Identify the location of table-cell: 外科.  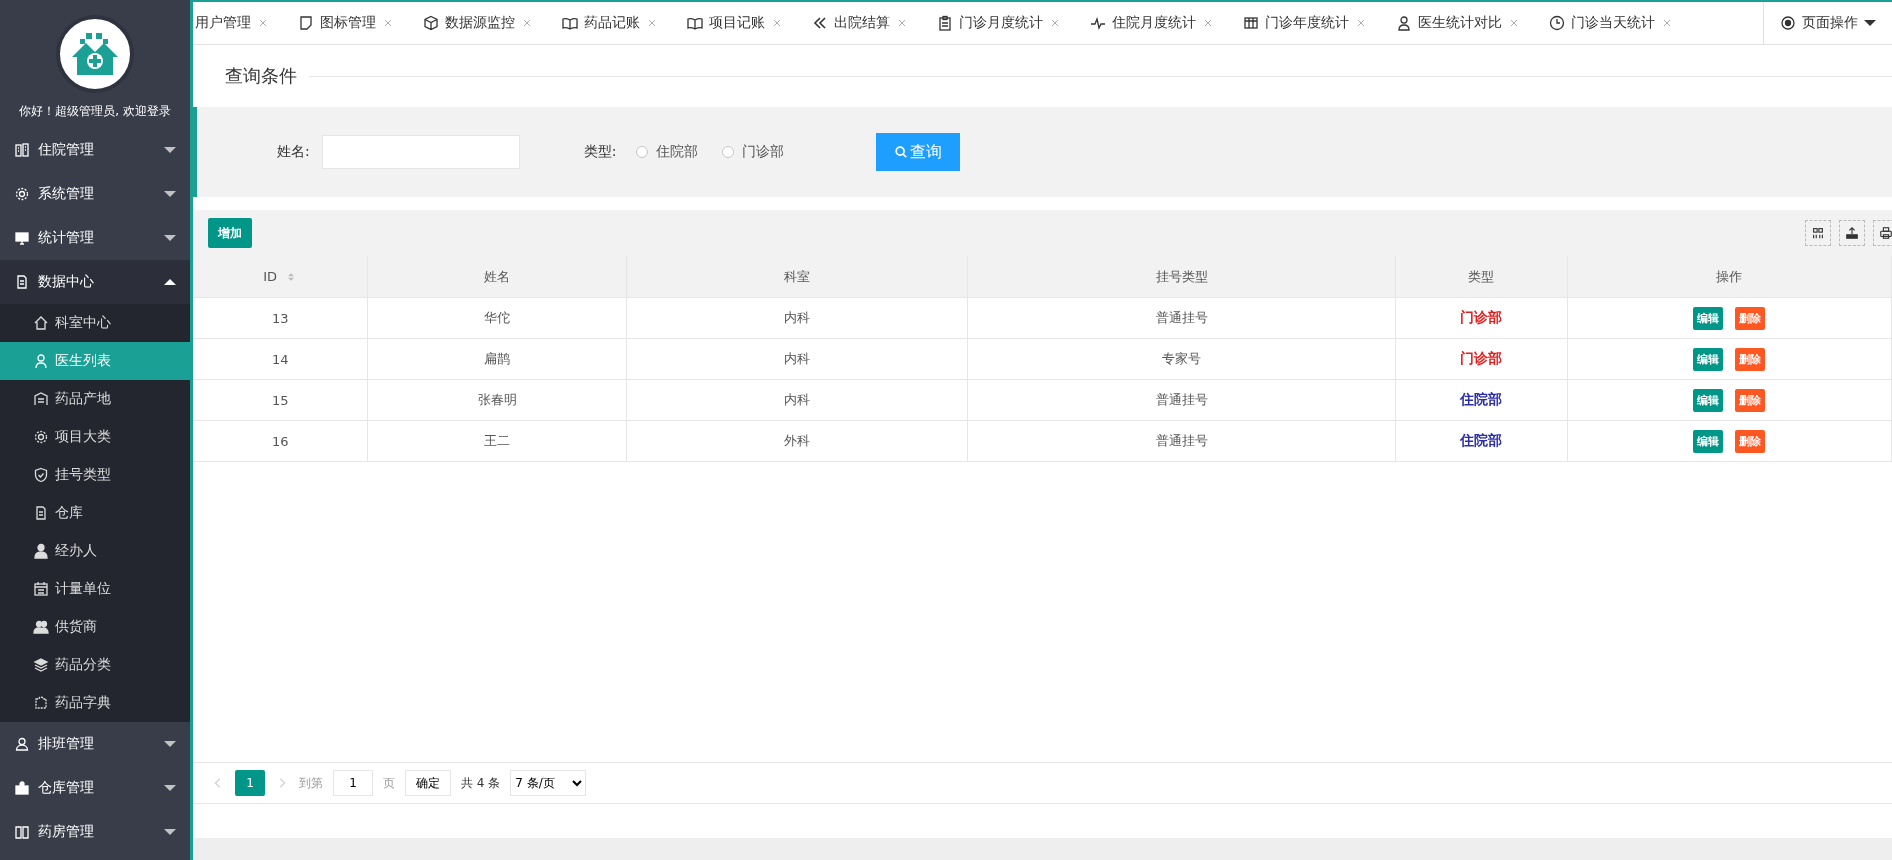
(796, 440).